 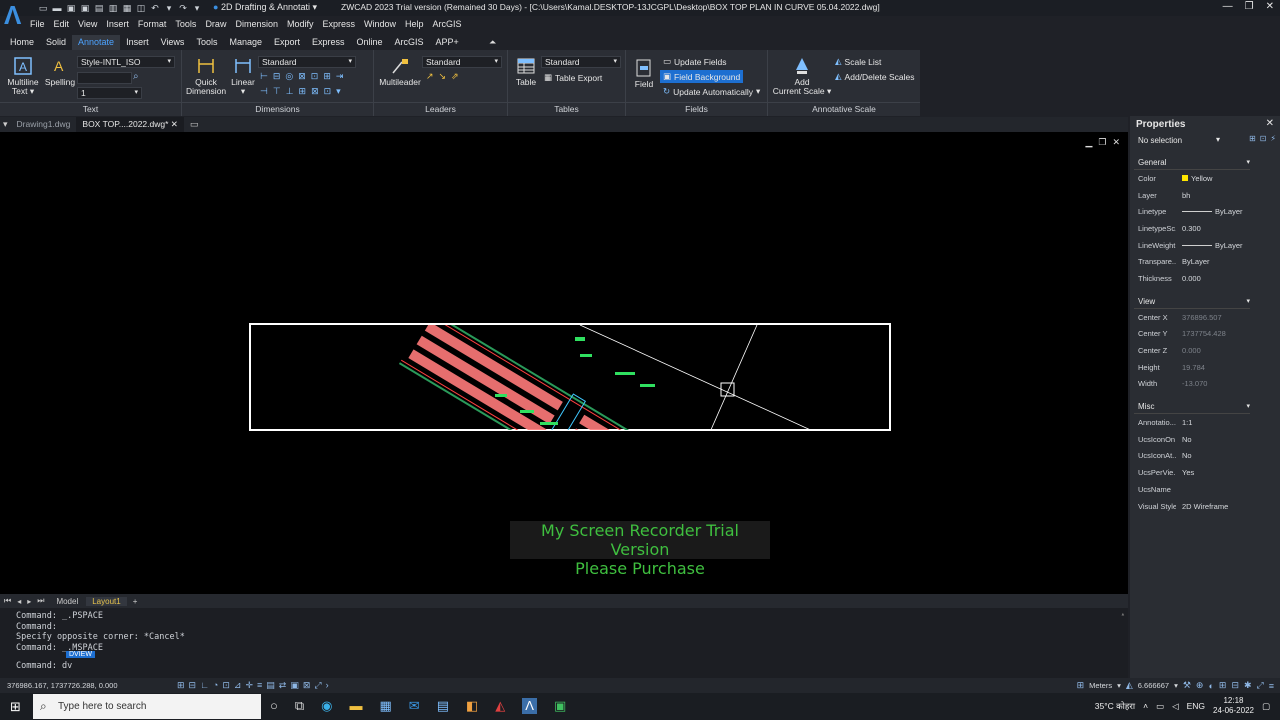 What do you see at coordinates (400, 71) in the screenshot?
I see `multileader-button: Multileader` at bounding box center [400, 71].